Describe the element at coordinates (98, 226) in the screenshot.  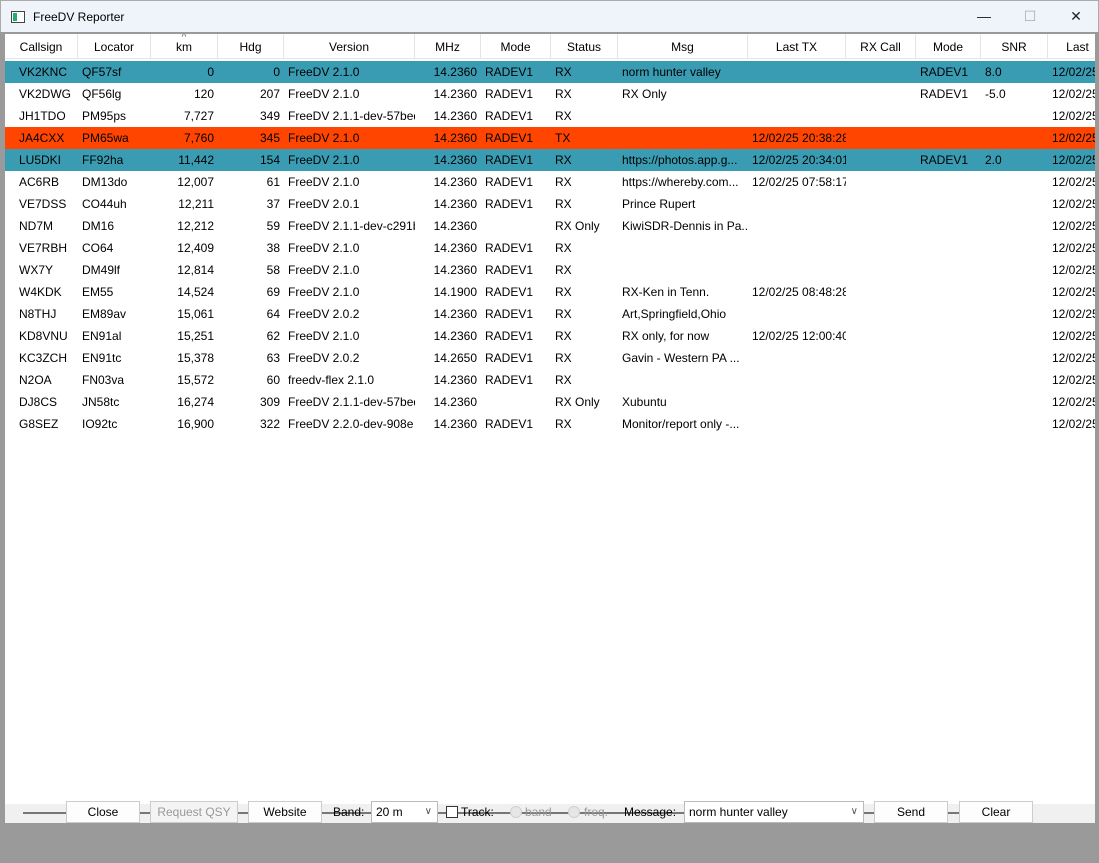
I see `cell-locator: DM16` at that location.